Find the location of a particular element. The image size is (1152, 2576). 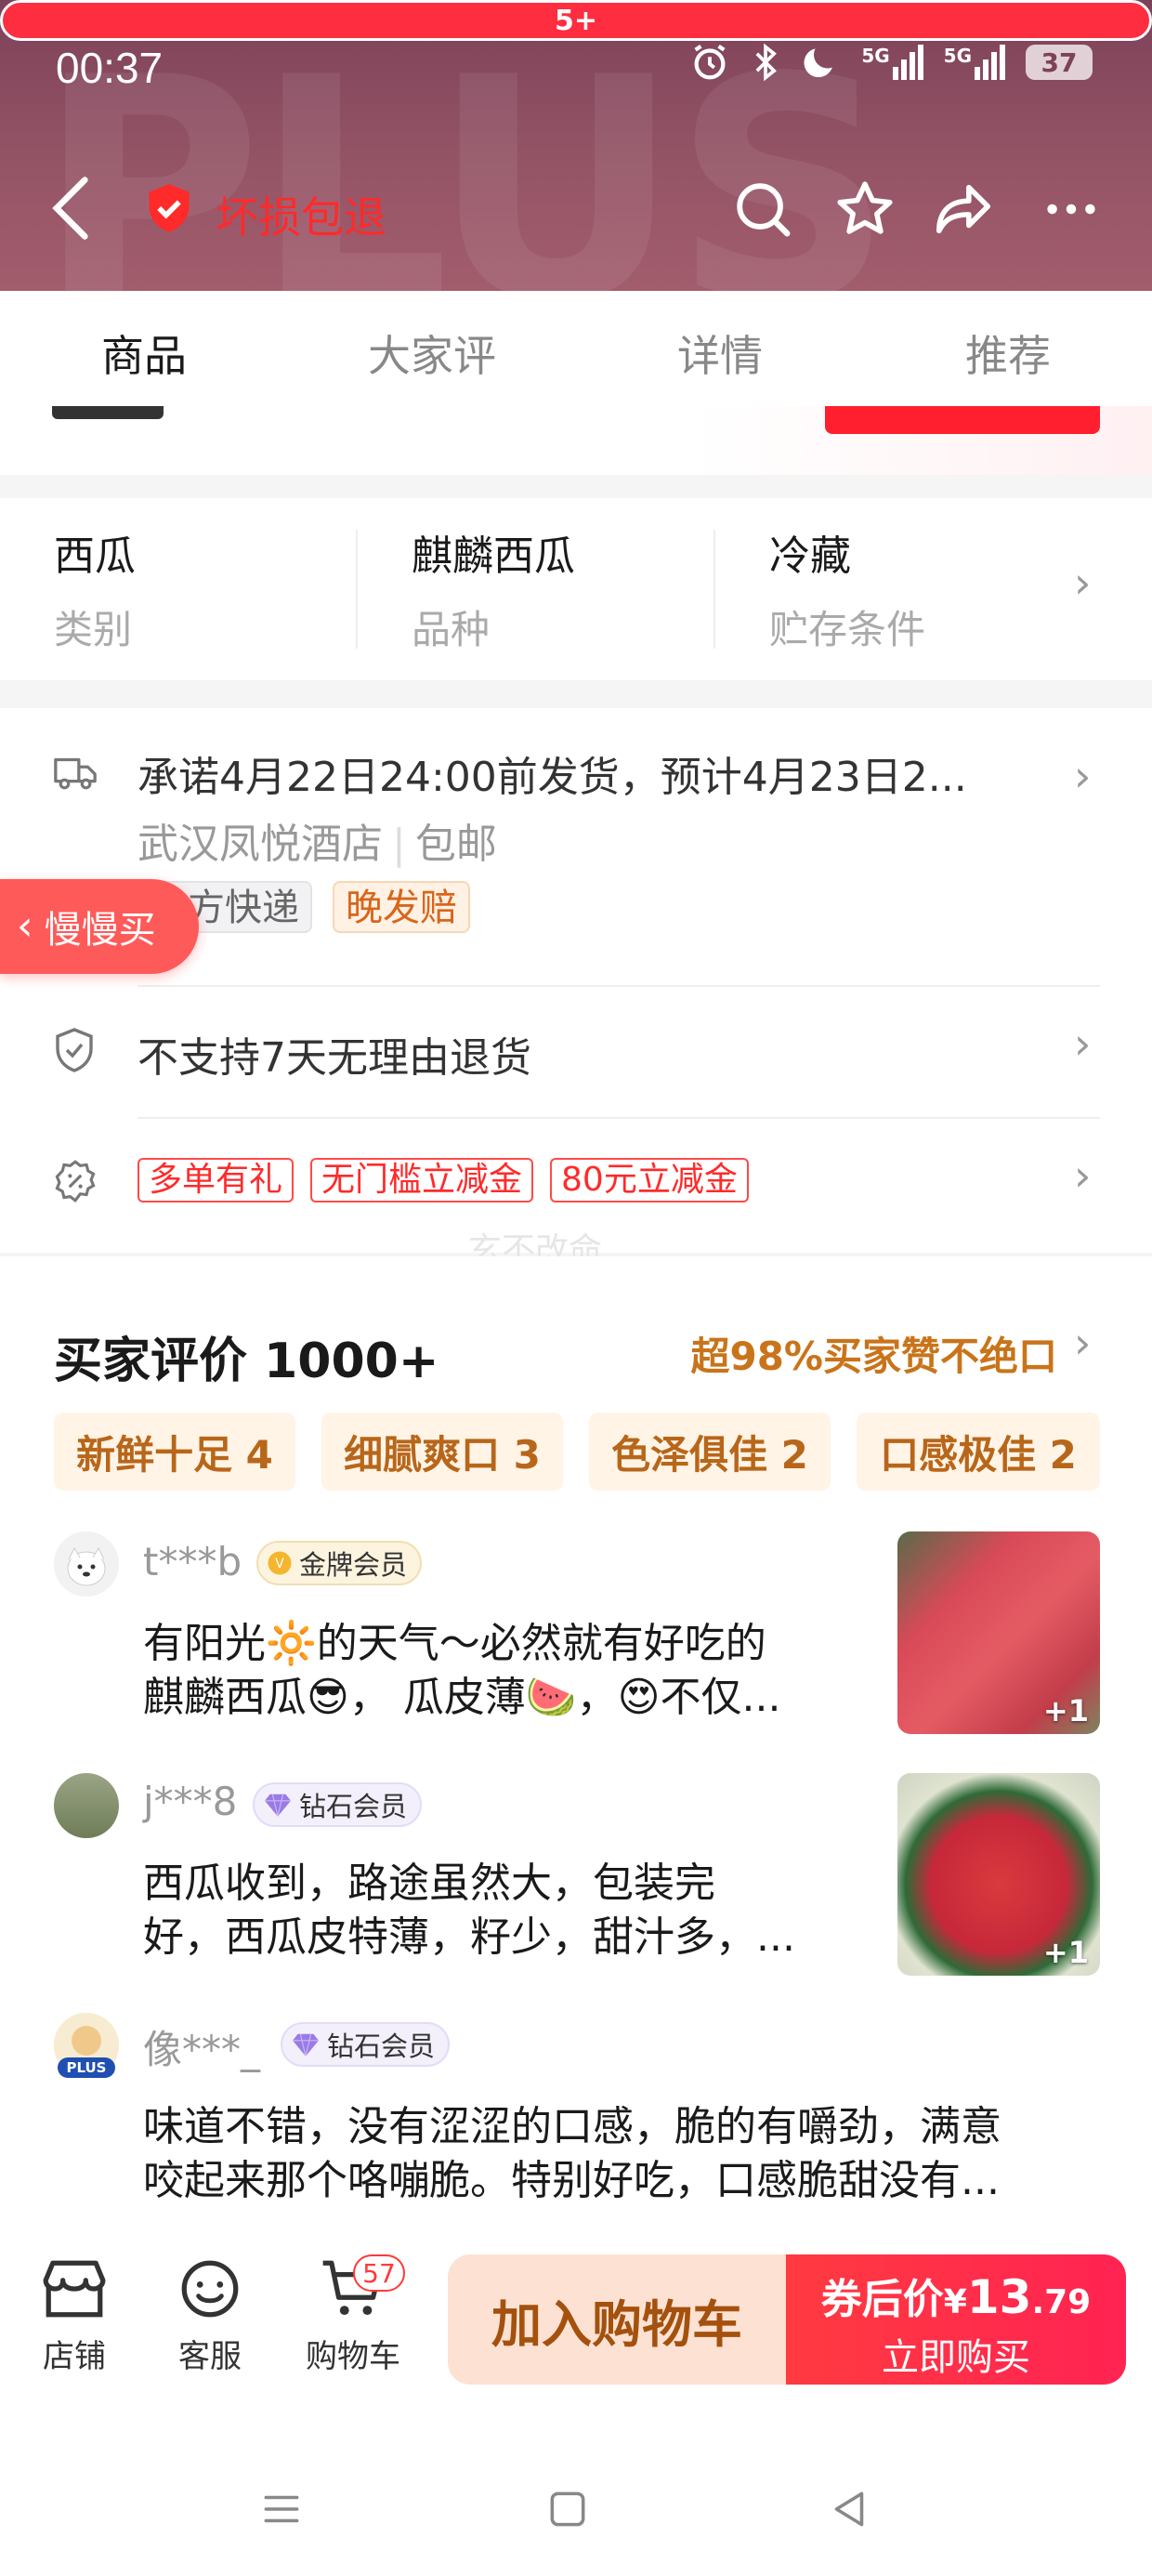

price-integer: 13 is located at coordinates (999, 2297).